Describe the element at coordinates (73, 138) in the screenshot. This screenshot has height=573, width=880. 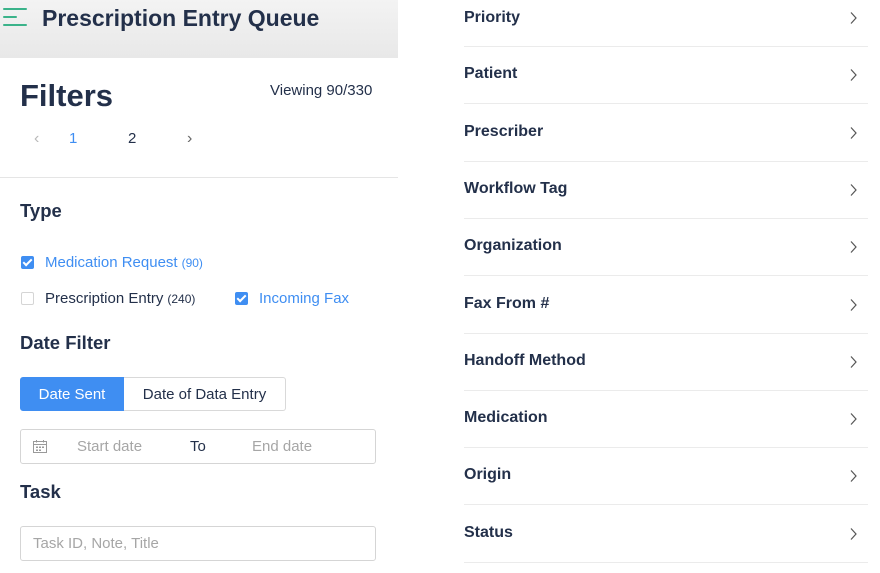
I see `page-1: 1` at that location.